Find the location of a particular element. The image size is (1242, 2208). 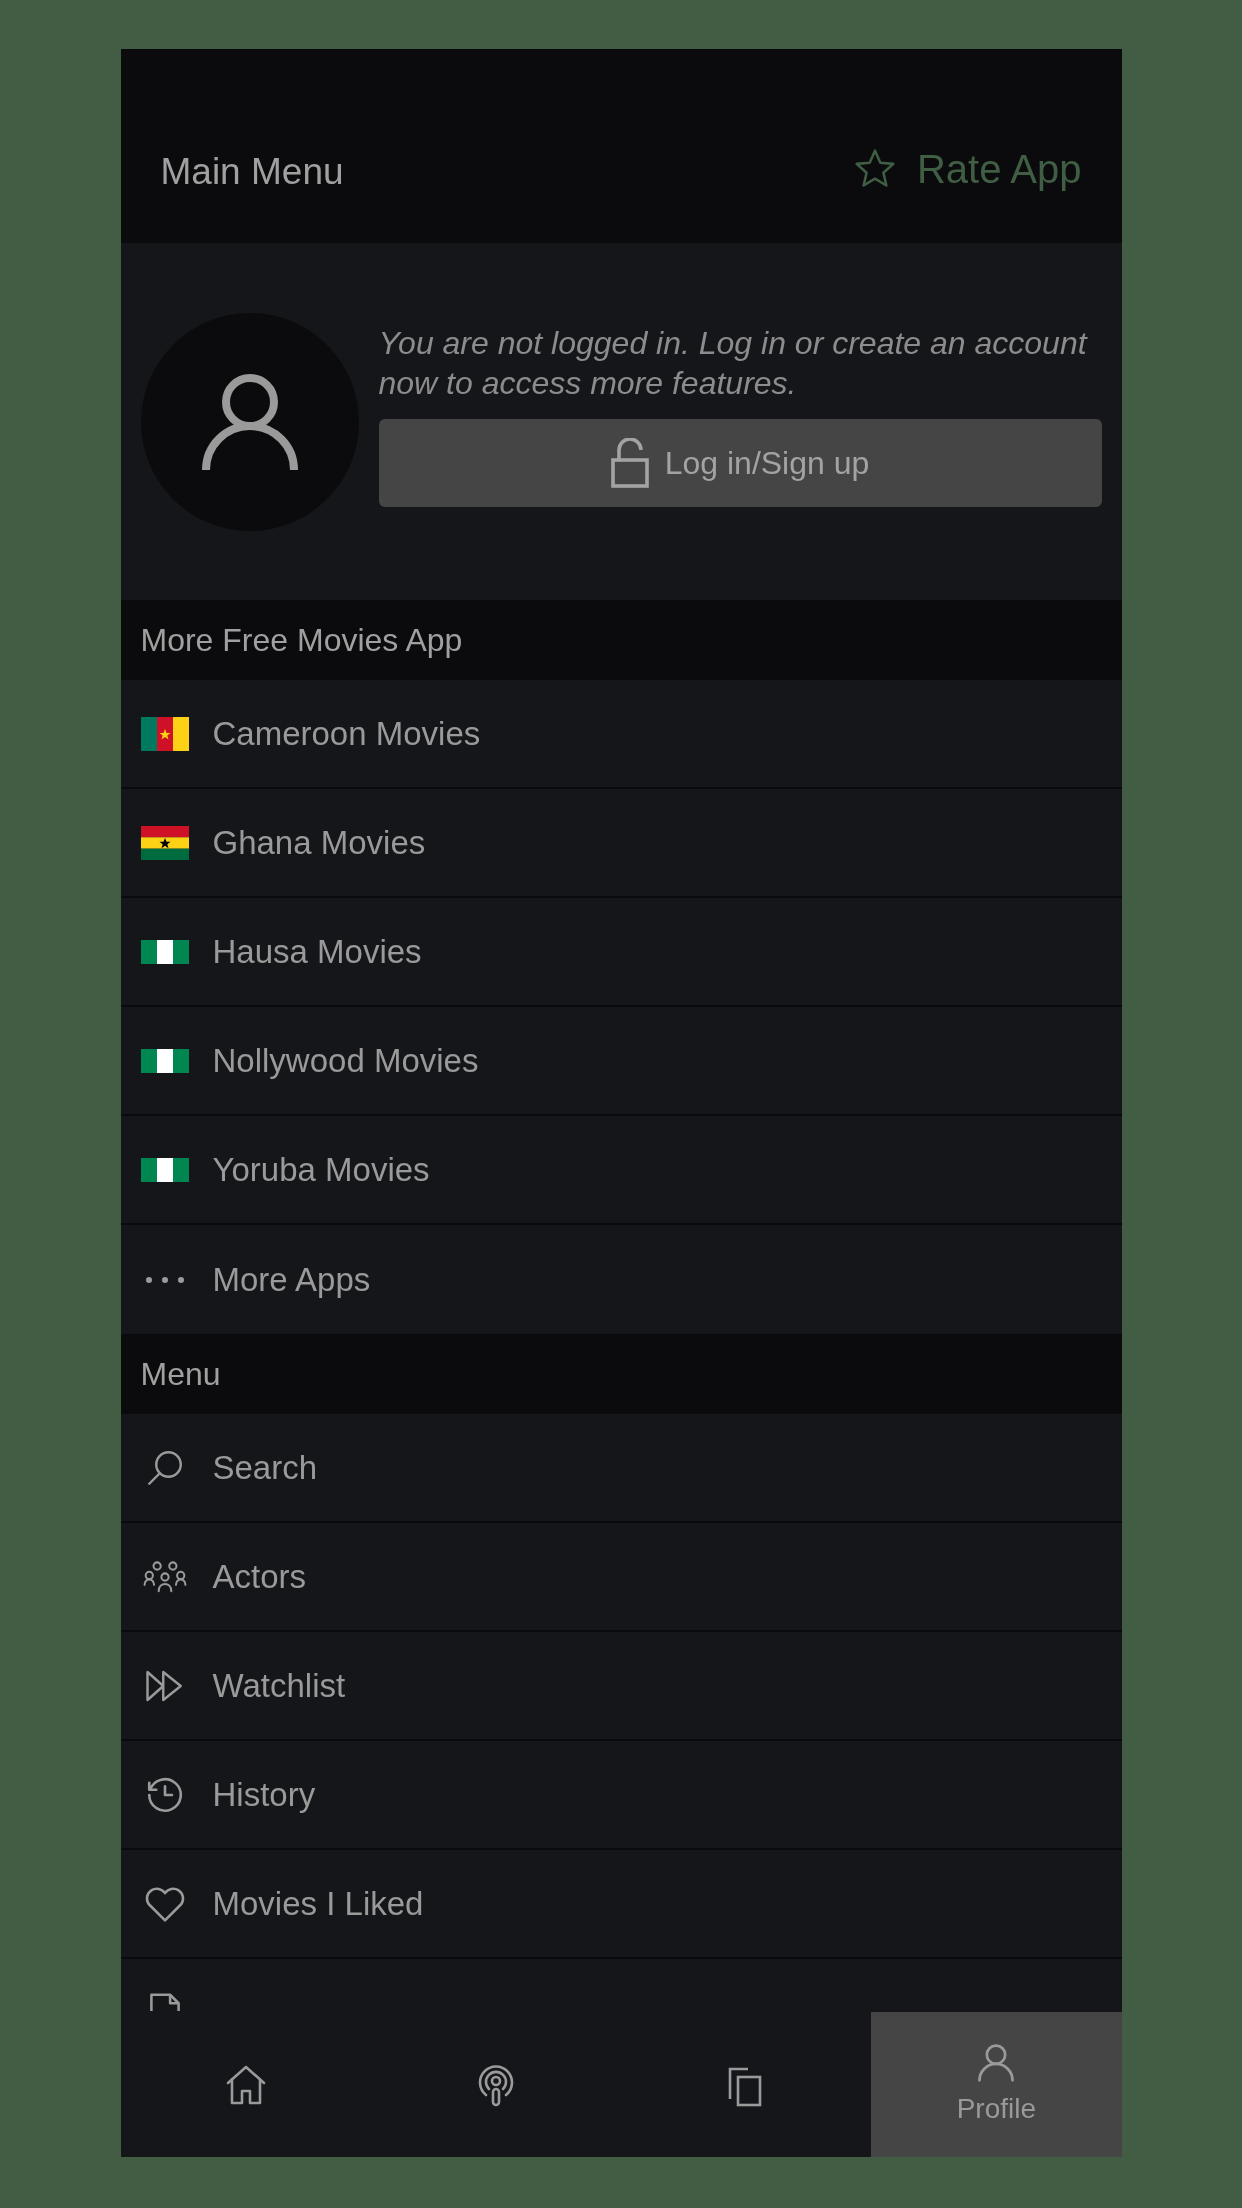

menu-item: Yoruba Movies is located at coordinates (621, 1170).